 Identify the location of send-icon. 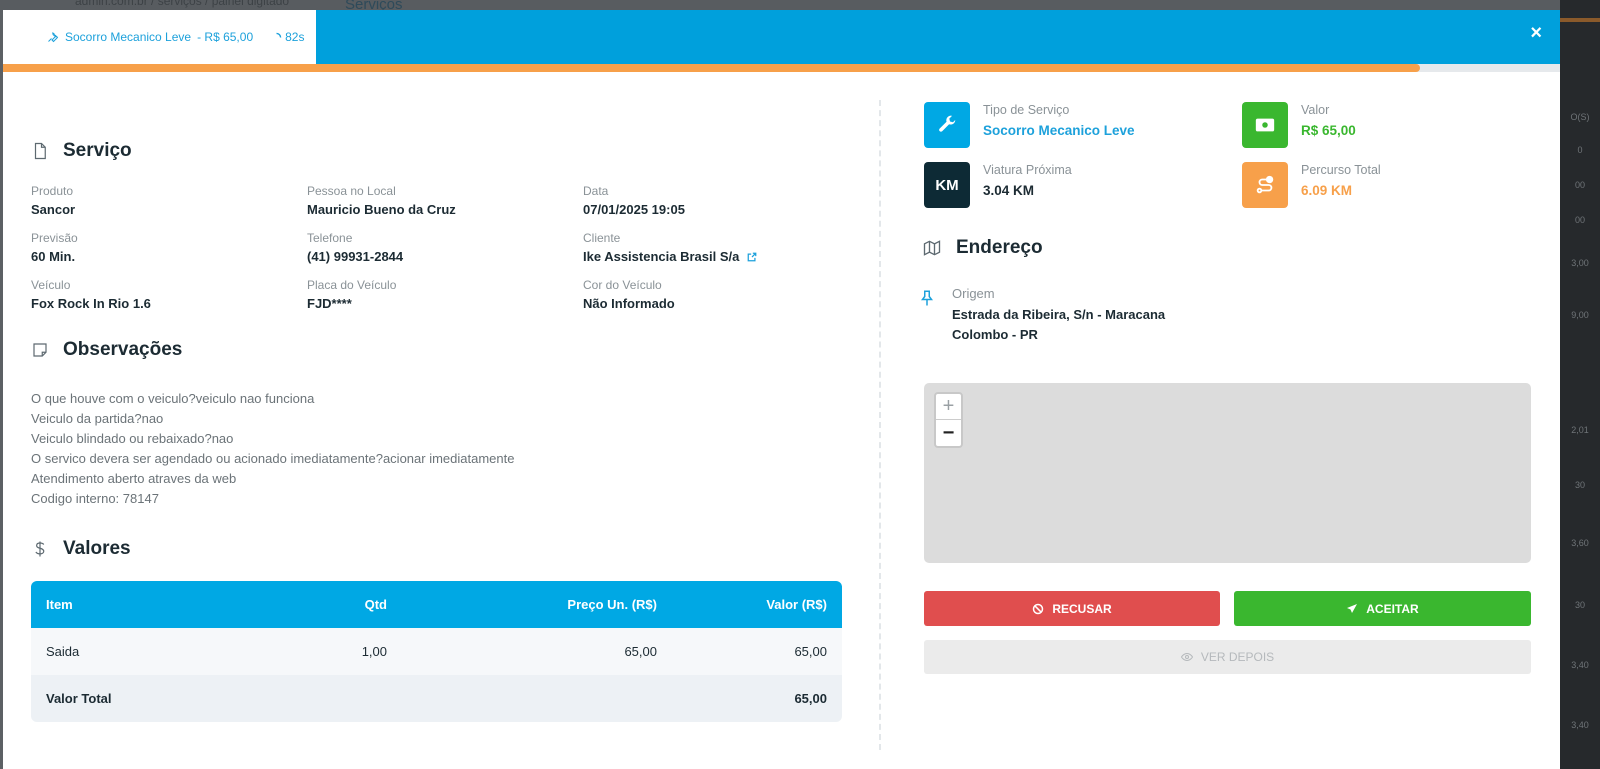
(1352, 608).